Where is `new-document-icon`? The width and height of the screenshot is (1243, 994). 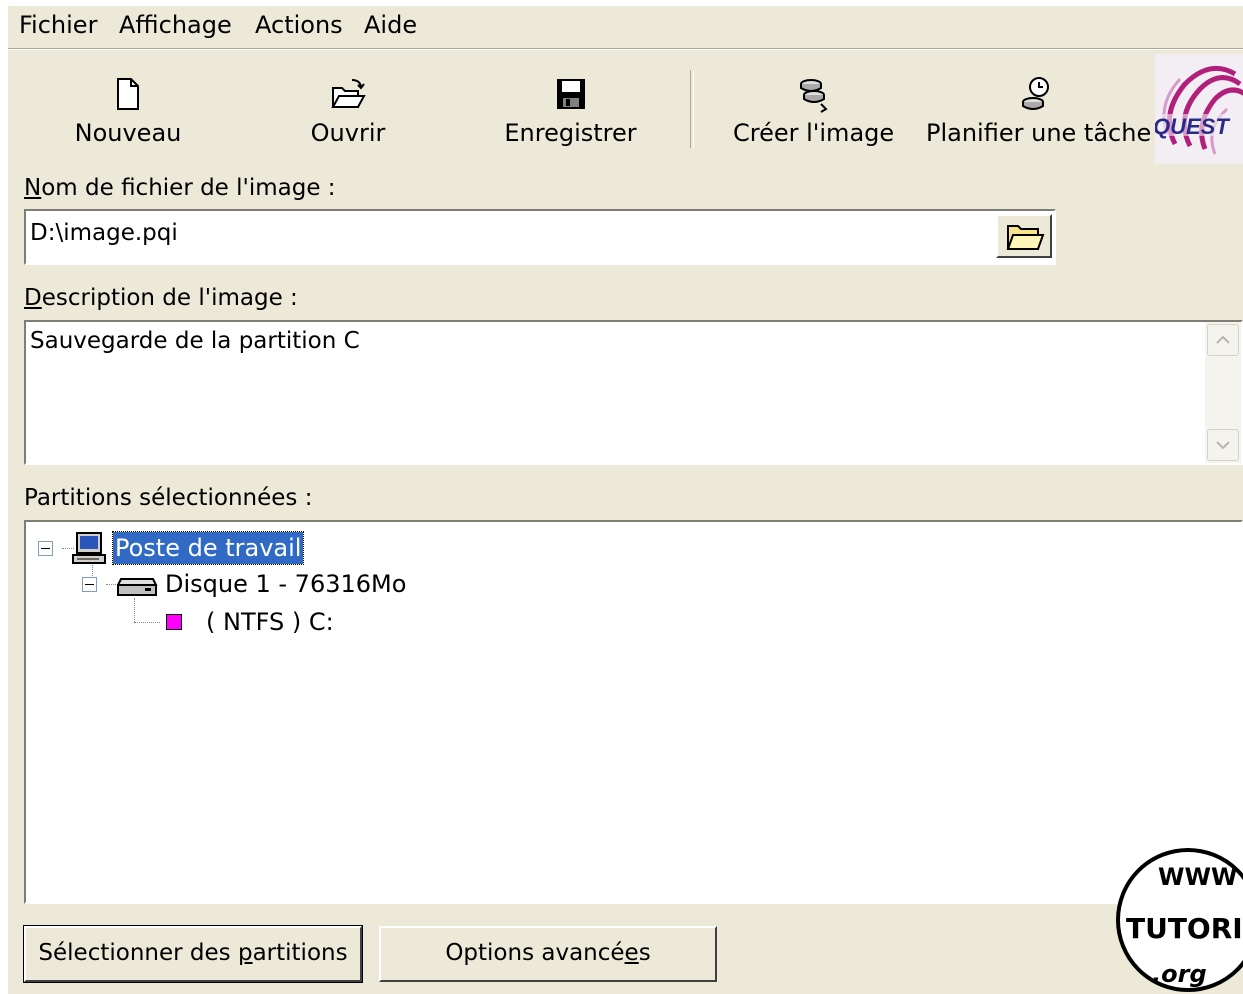 new-document-icon is located at coordinates (128, 94).